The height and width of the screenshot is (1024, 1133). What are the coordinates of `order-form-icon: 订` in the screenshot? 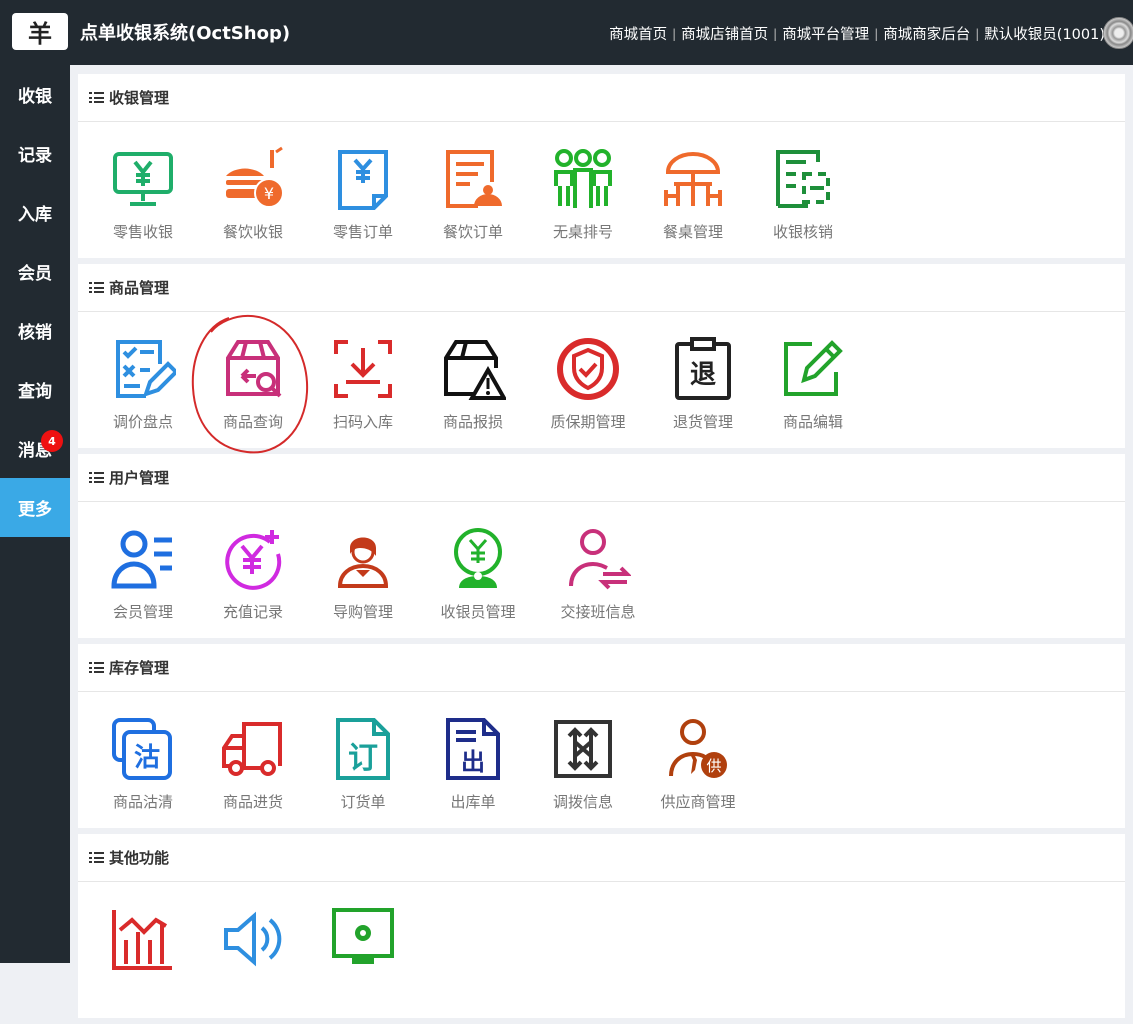 It's located at (363, 749).